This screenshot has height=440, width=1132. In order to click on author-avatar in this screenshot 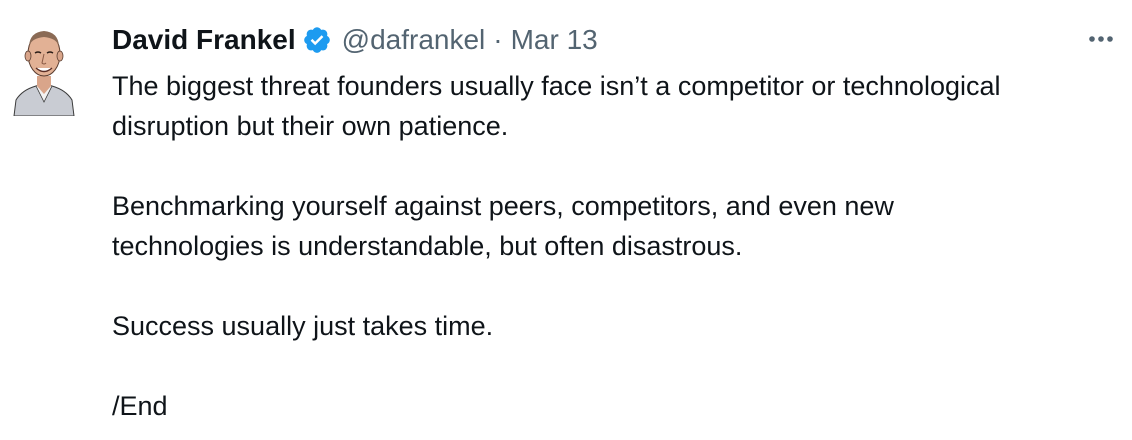, I will do `click(44, 69)`.